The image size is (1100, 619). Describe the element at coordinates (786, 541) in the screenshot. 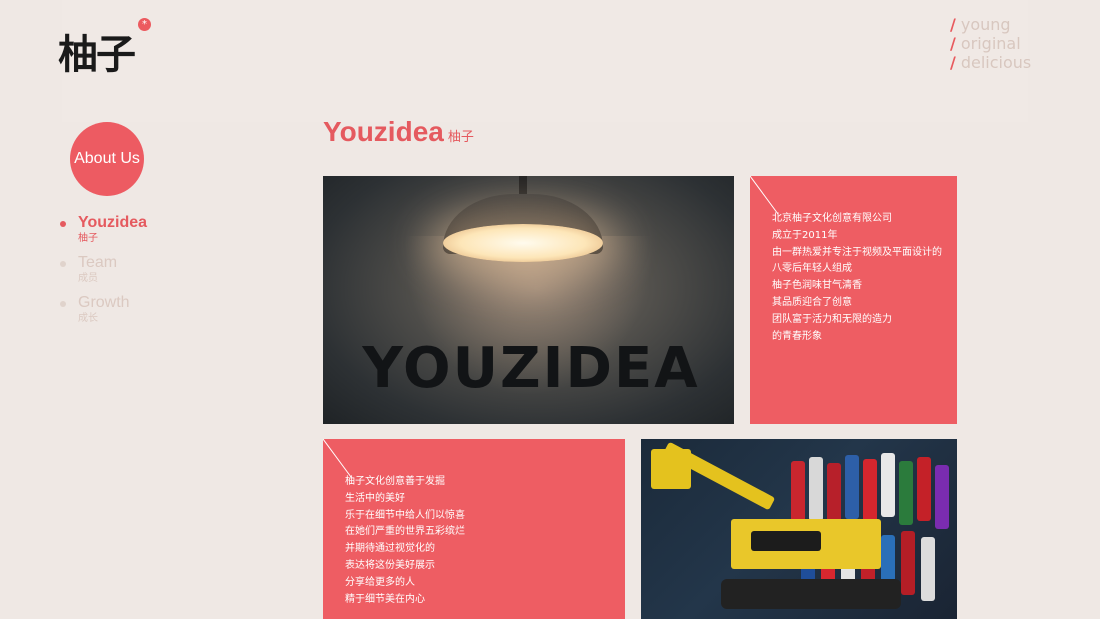

I see `excavator-cabin` at that location.